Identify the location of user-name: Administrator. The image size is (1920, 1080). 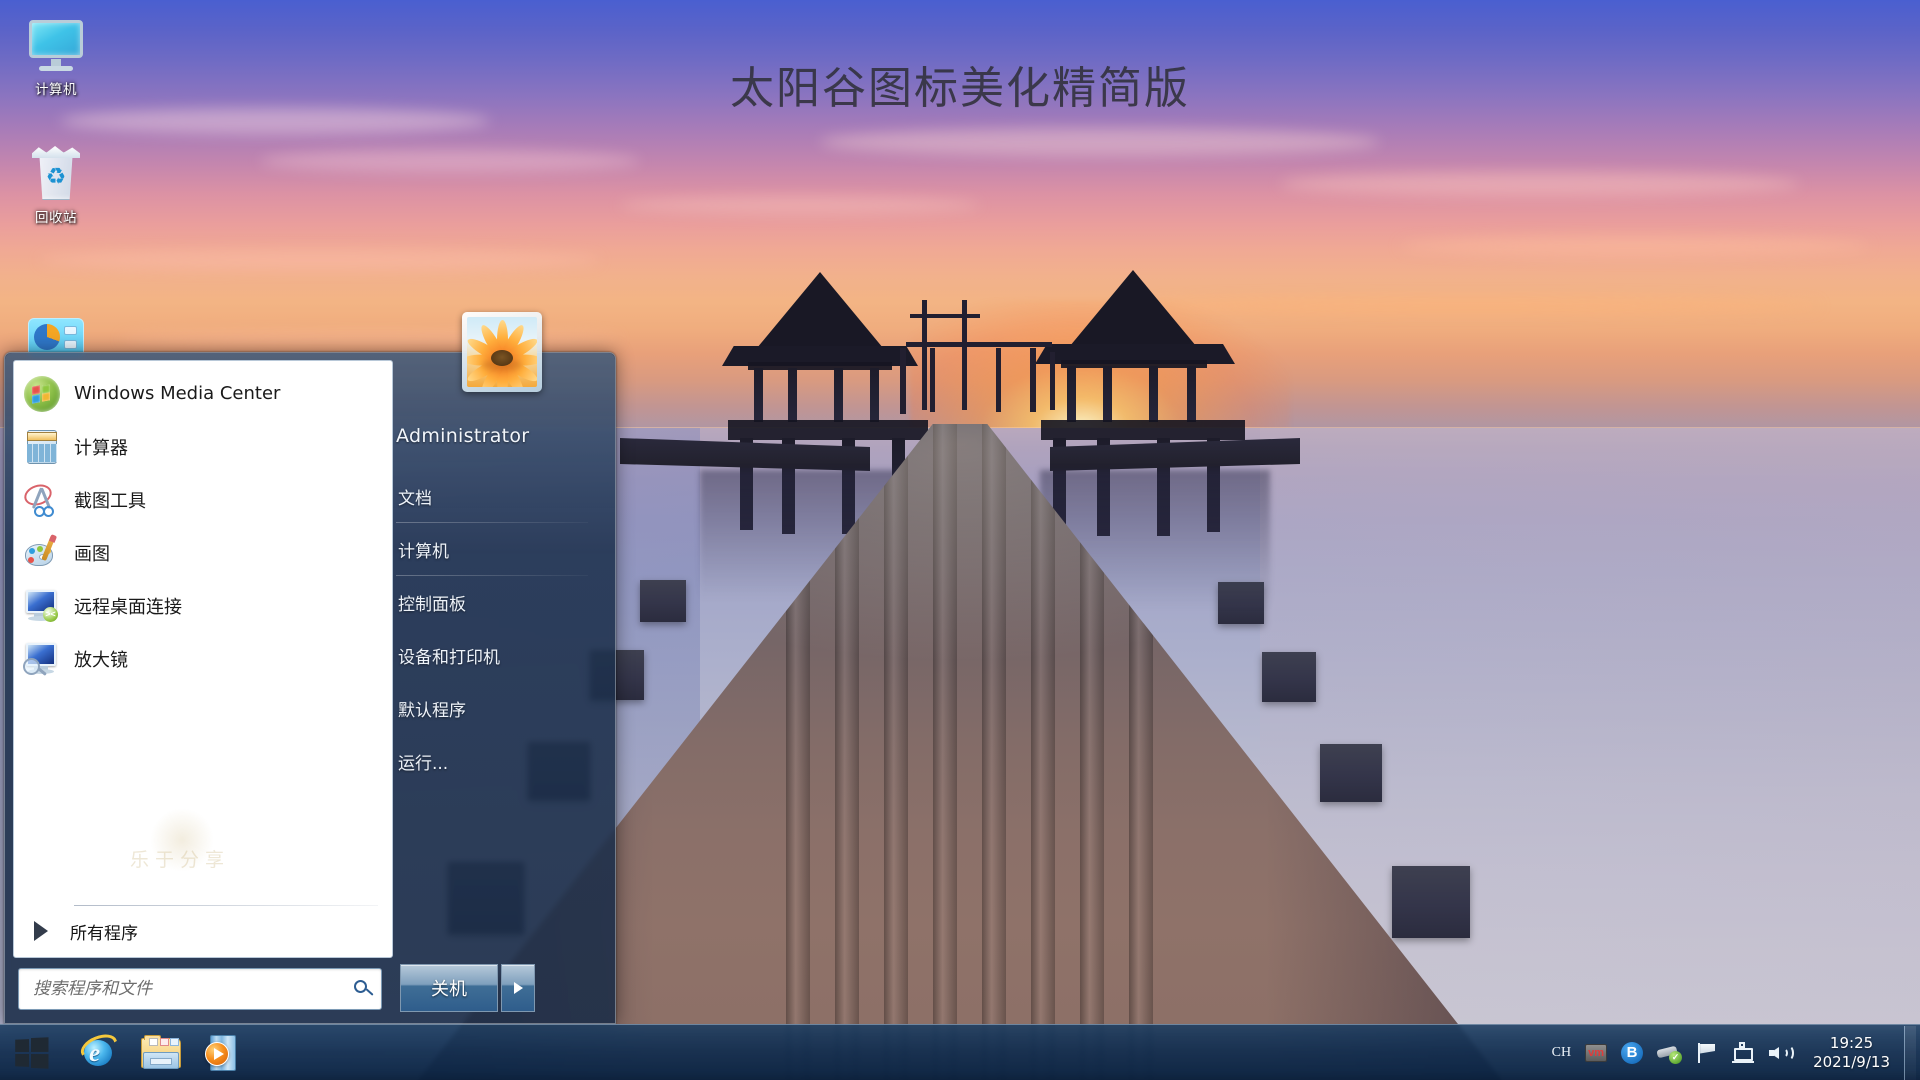
(463, 436).